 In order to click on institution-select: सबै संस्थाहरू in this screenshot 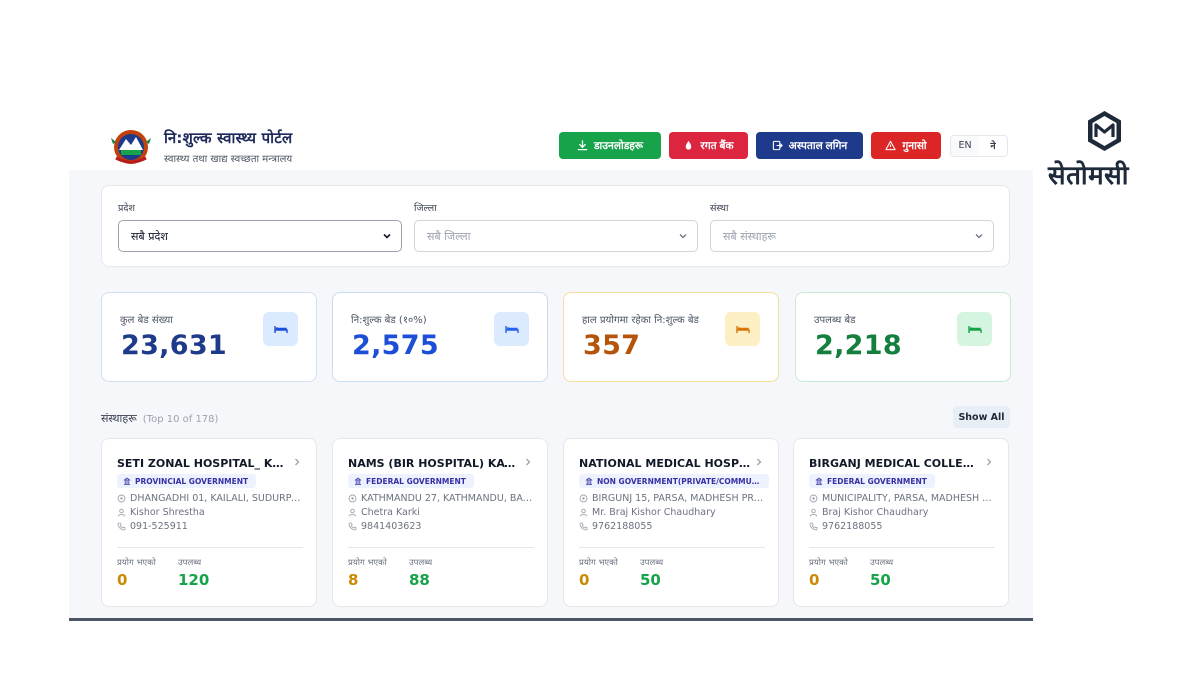, I will do `click(852, 236)`.